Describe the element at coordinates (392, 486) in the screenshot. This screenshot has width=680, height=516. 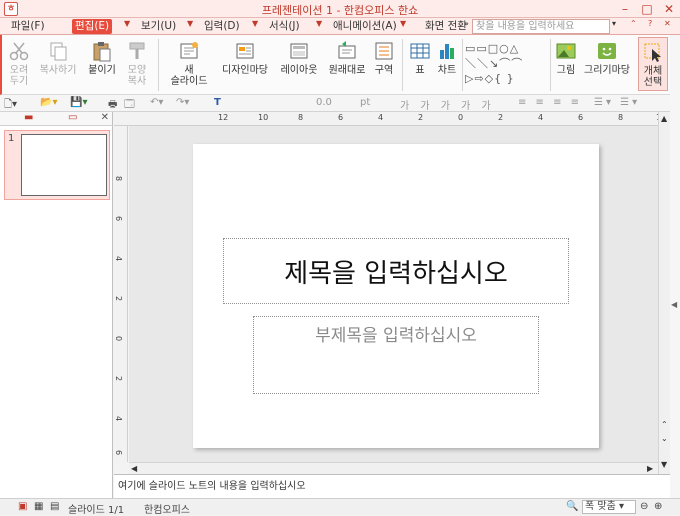
I see `notes-area: 여기에 슬라이드 노트의 내용을 입력하십시오` at that location.